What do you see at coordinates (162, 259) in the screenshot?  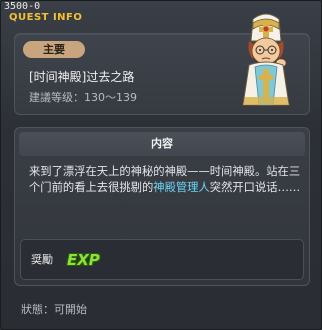 I see `reward-box: 奨勵 EXP` at bounding box center [162, 259].